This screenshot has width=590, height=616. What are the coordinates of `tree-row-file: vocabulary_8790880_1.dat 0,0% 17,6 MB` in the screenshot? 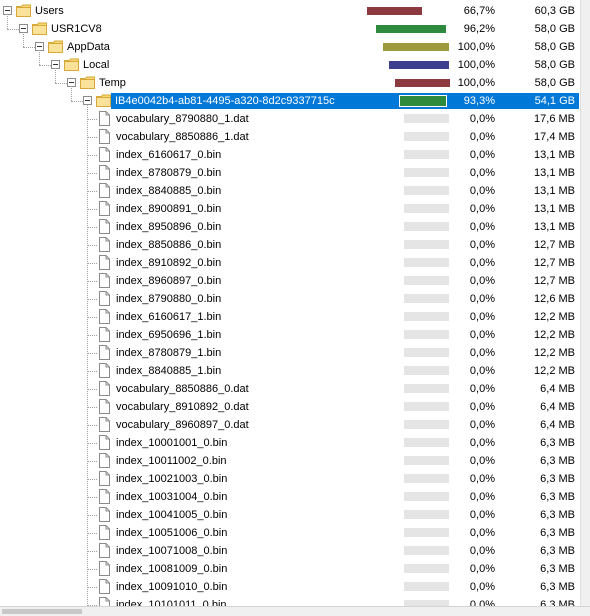 It's located at (290, 119).